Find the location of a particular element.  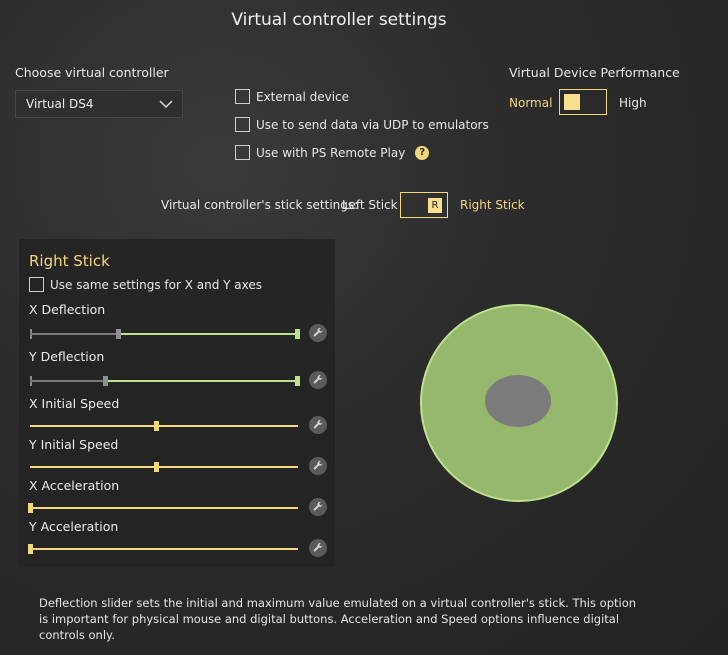

slider-label: X Acceleration is located at coordinates (74, 485).